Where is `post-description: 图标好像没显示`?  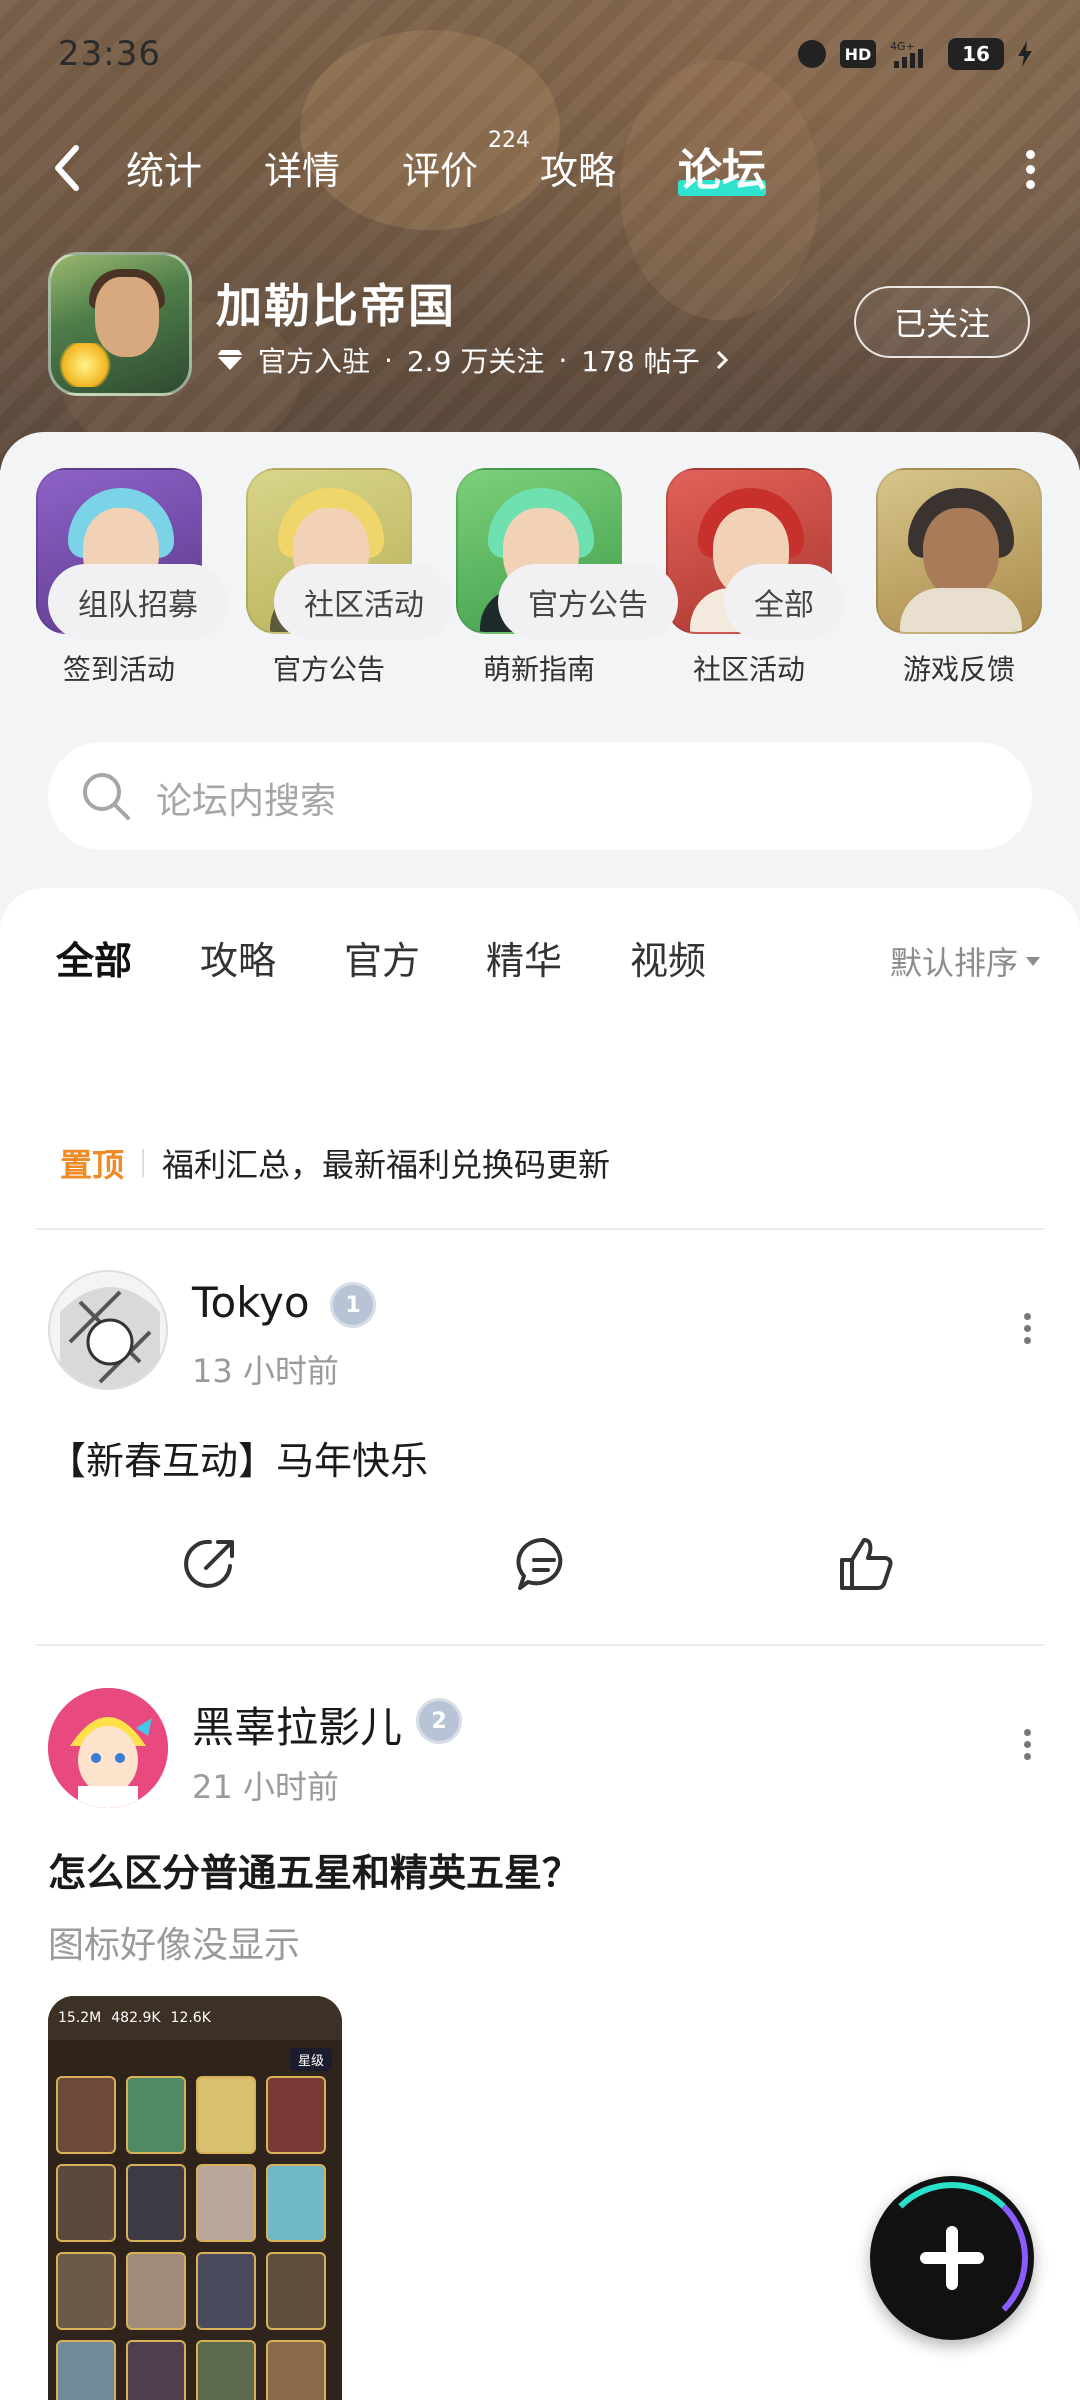 post-description: 图标好像没显示 is located at coordinates (174, 1945).